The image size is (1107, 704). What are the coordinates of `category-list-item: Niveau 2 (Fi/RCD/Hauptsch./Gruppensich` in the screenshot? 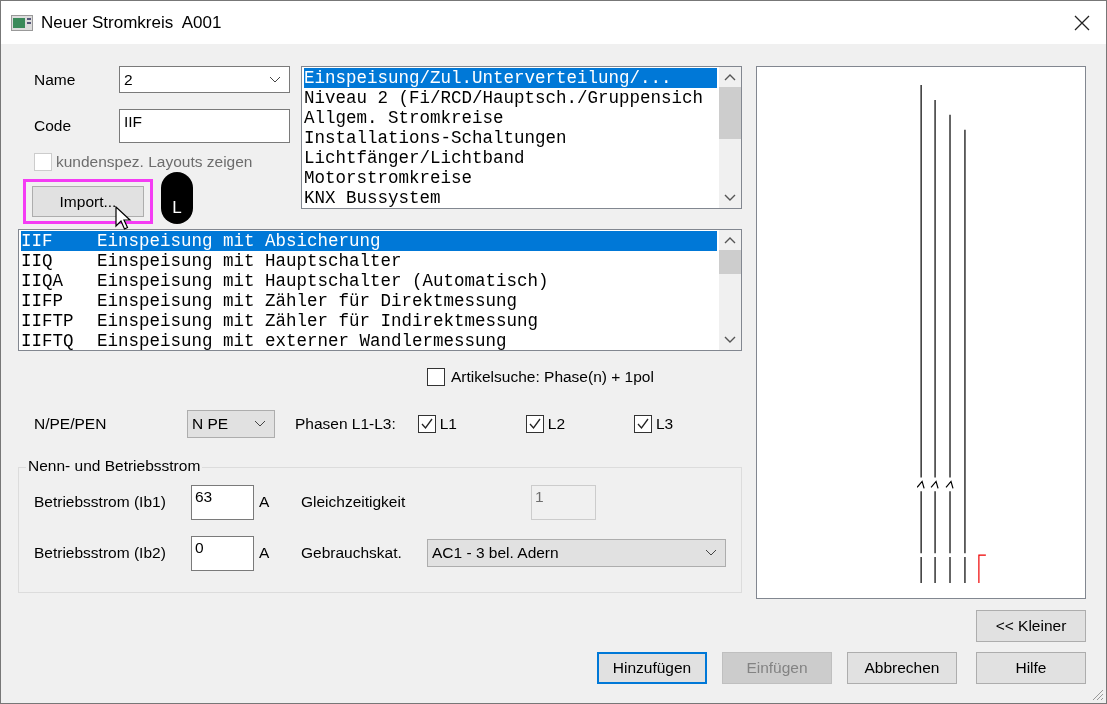 It's located at (510, 98).